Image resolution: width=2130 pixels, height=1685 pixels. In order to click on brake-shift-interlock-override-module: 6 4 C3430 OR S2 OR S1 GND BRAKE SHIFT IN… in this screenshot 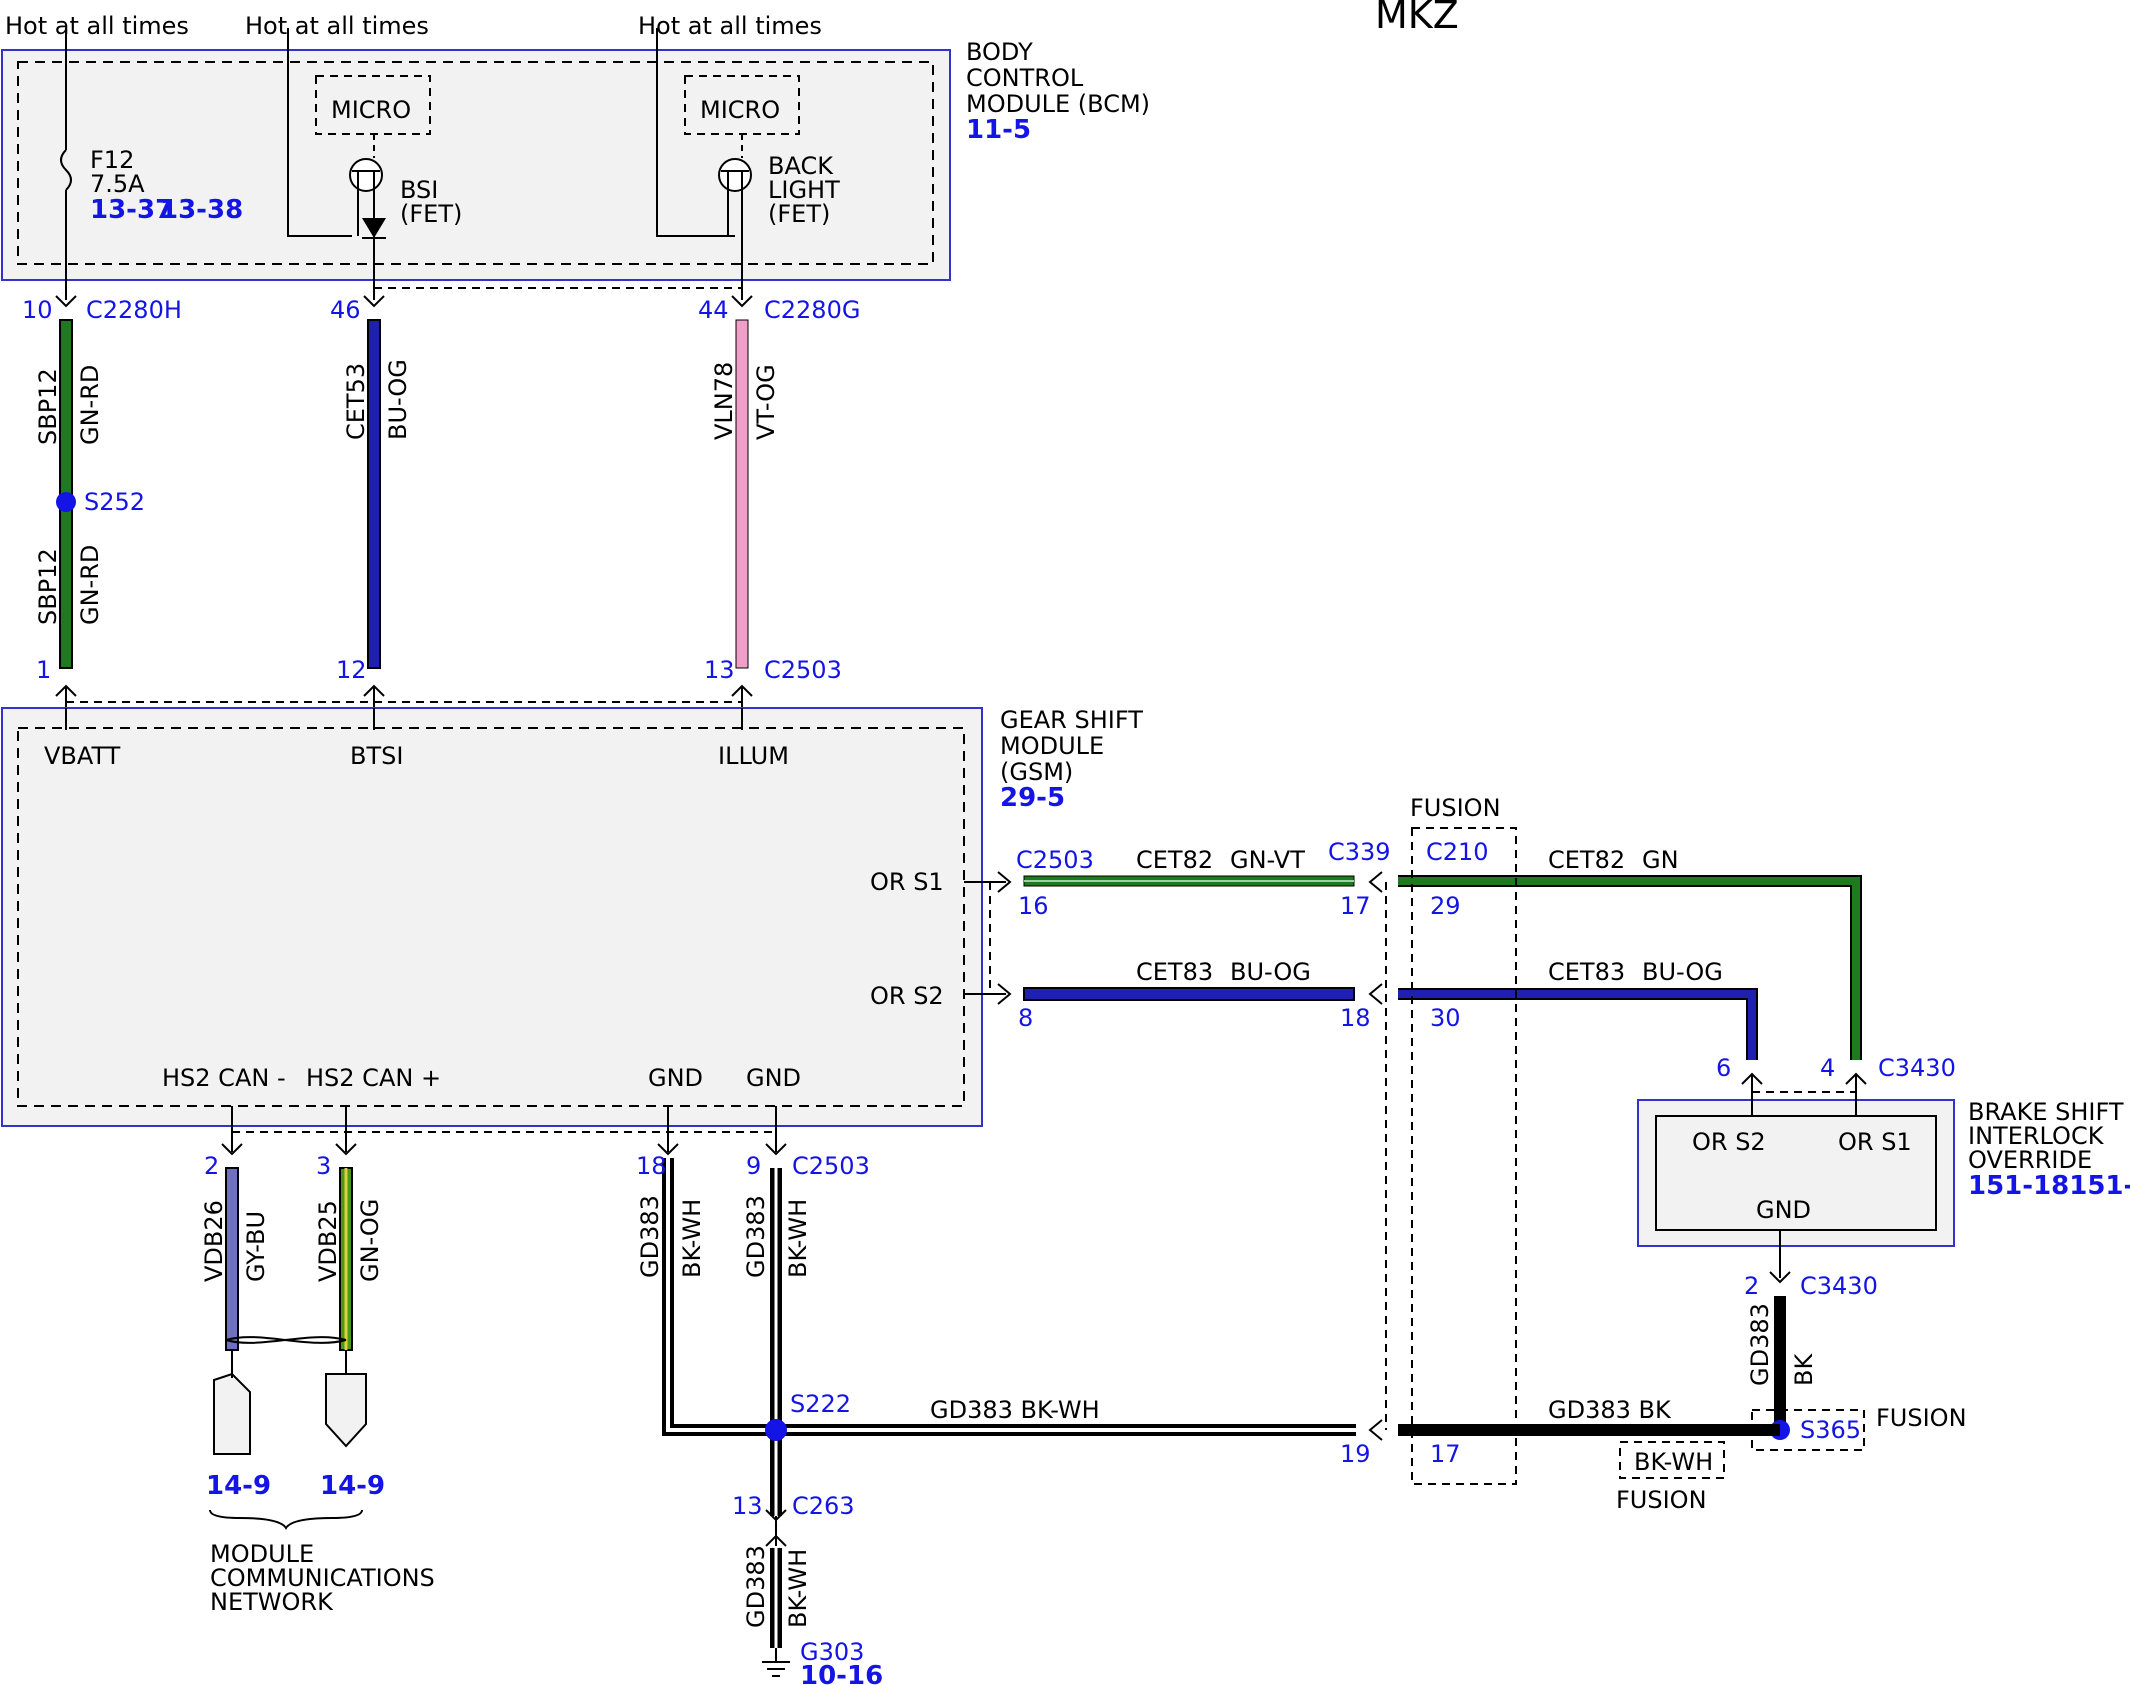, I will do `click(1873, 1284)`.